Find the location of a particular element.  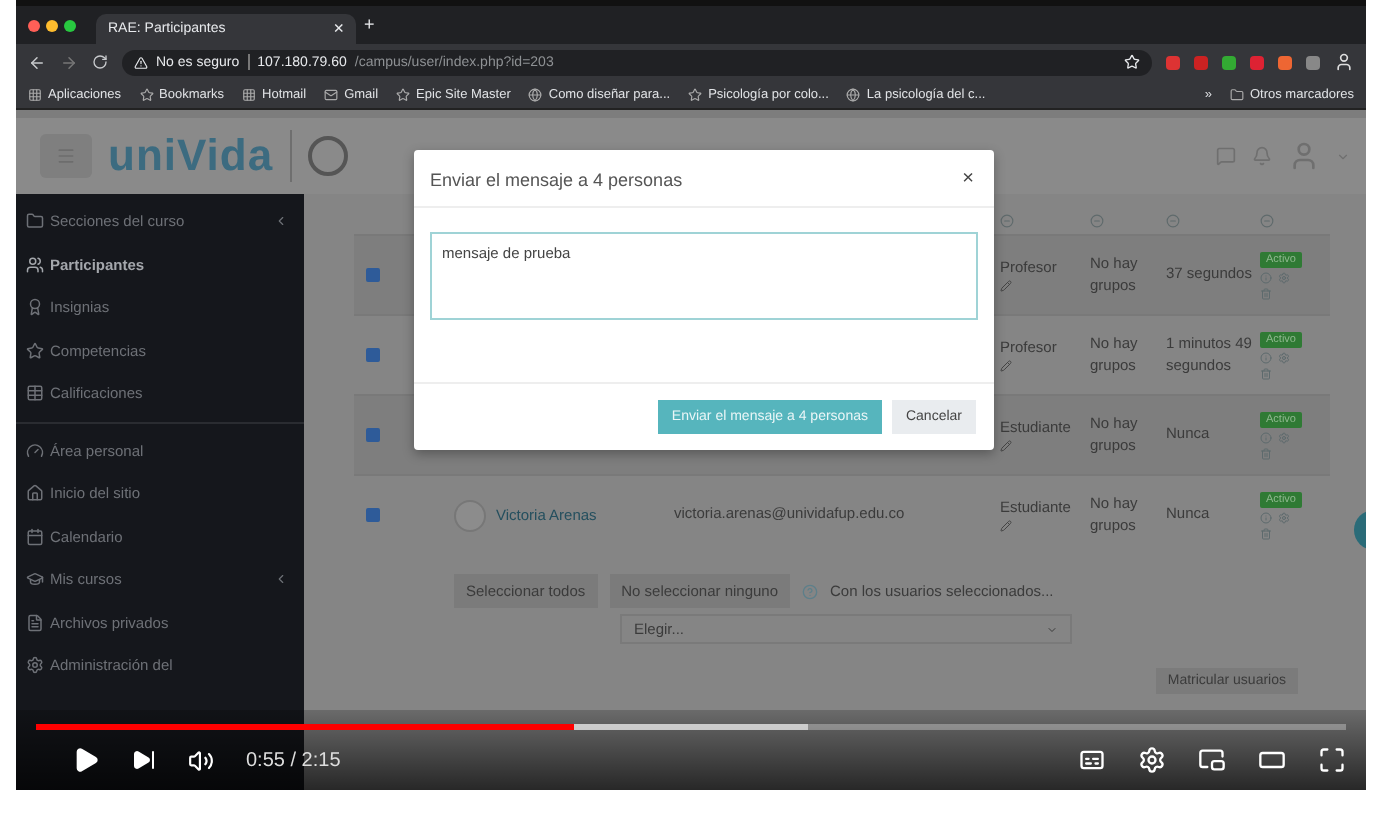

badge-icon is located at coordinates (35, 307).